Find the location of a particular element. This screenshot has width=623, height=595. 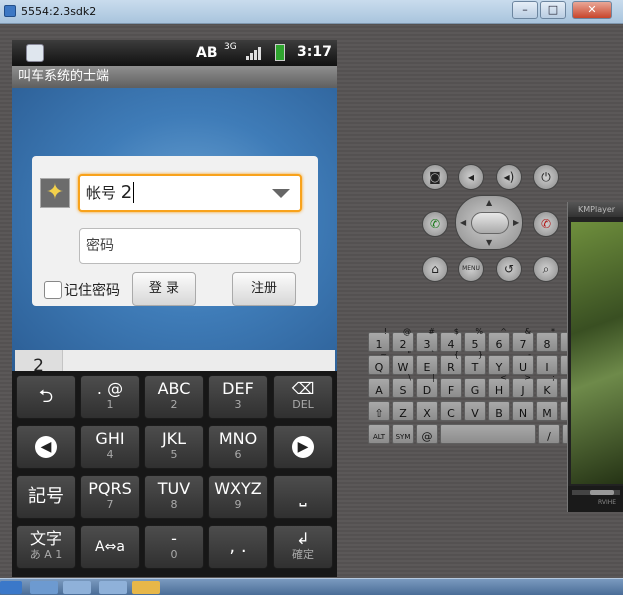

hw-key: J > is located at coordinates (523, 385).